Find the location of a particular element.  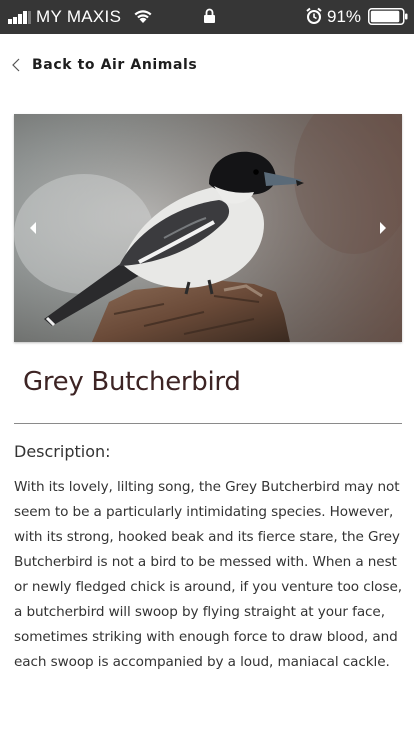

carrier-name: MY MAXIS is located at coordinates (79, 16).